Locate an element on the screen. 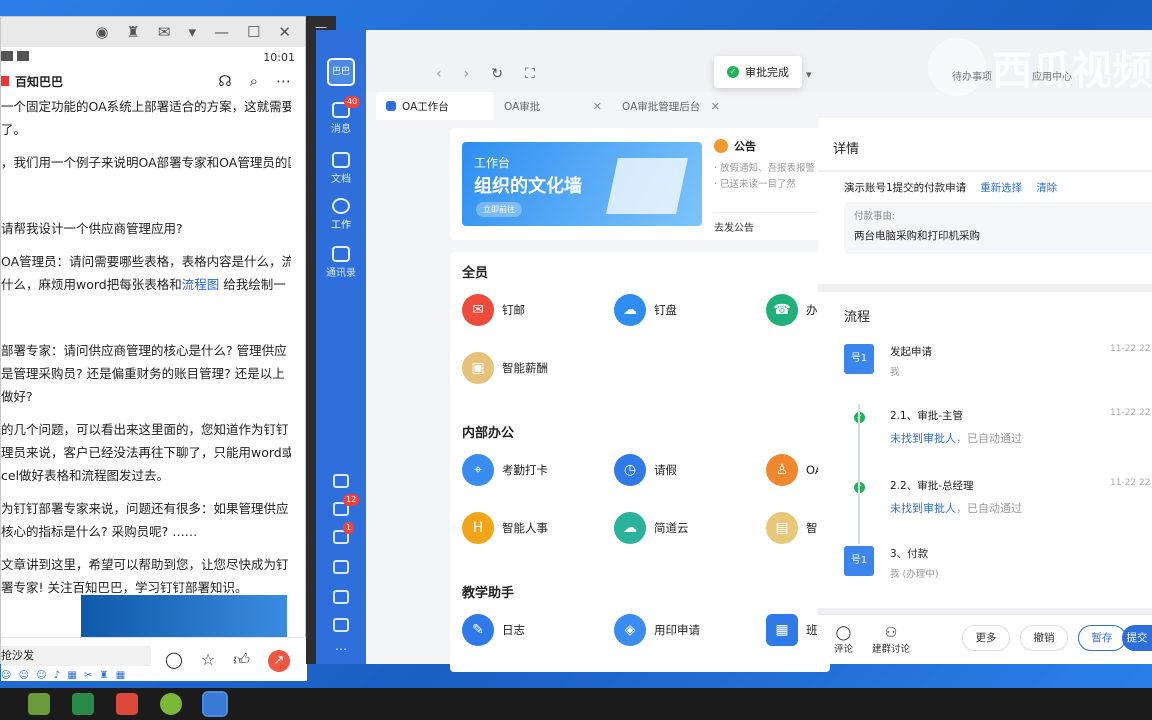 The width and height of the screenshot is (1152, 720). clear-link: 清除 is located at coordinates (1046, 187).